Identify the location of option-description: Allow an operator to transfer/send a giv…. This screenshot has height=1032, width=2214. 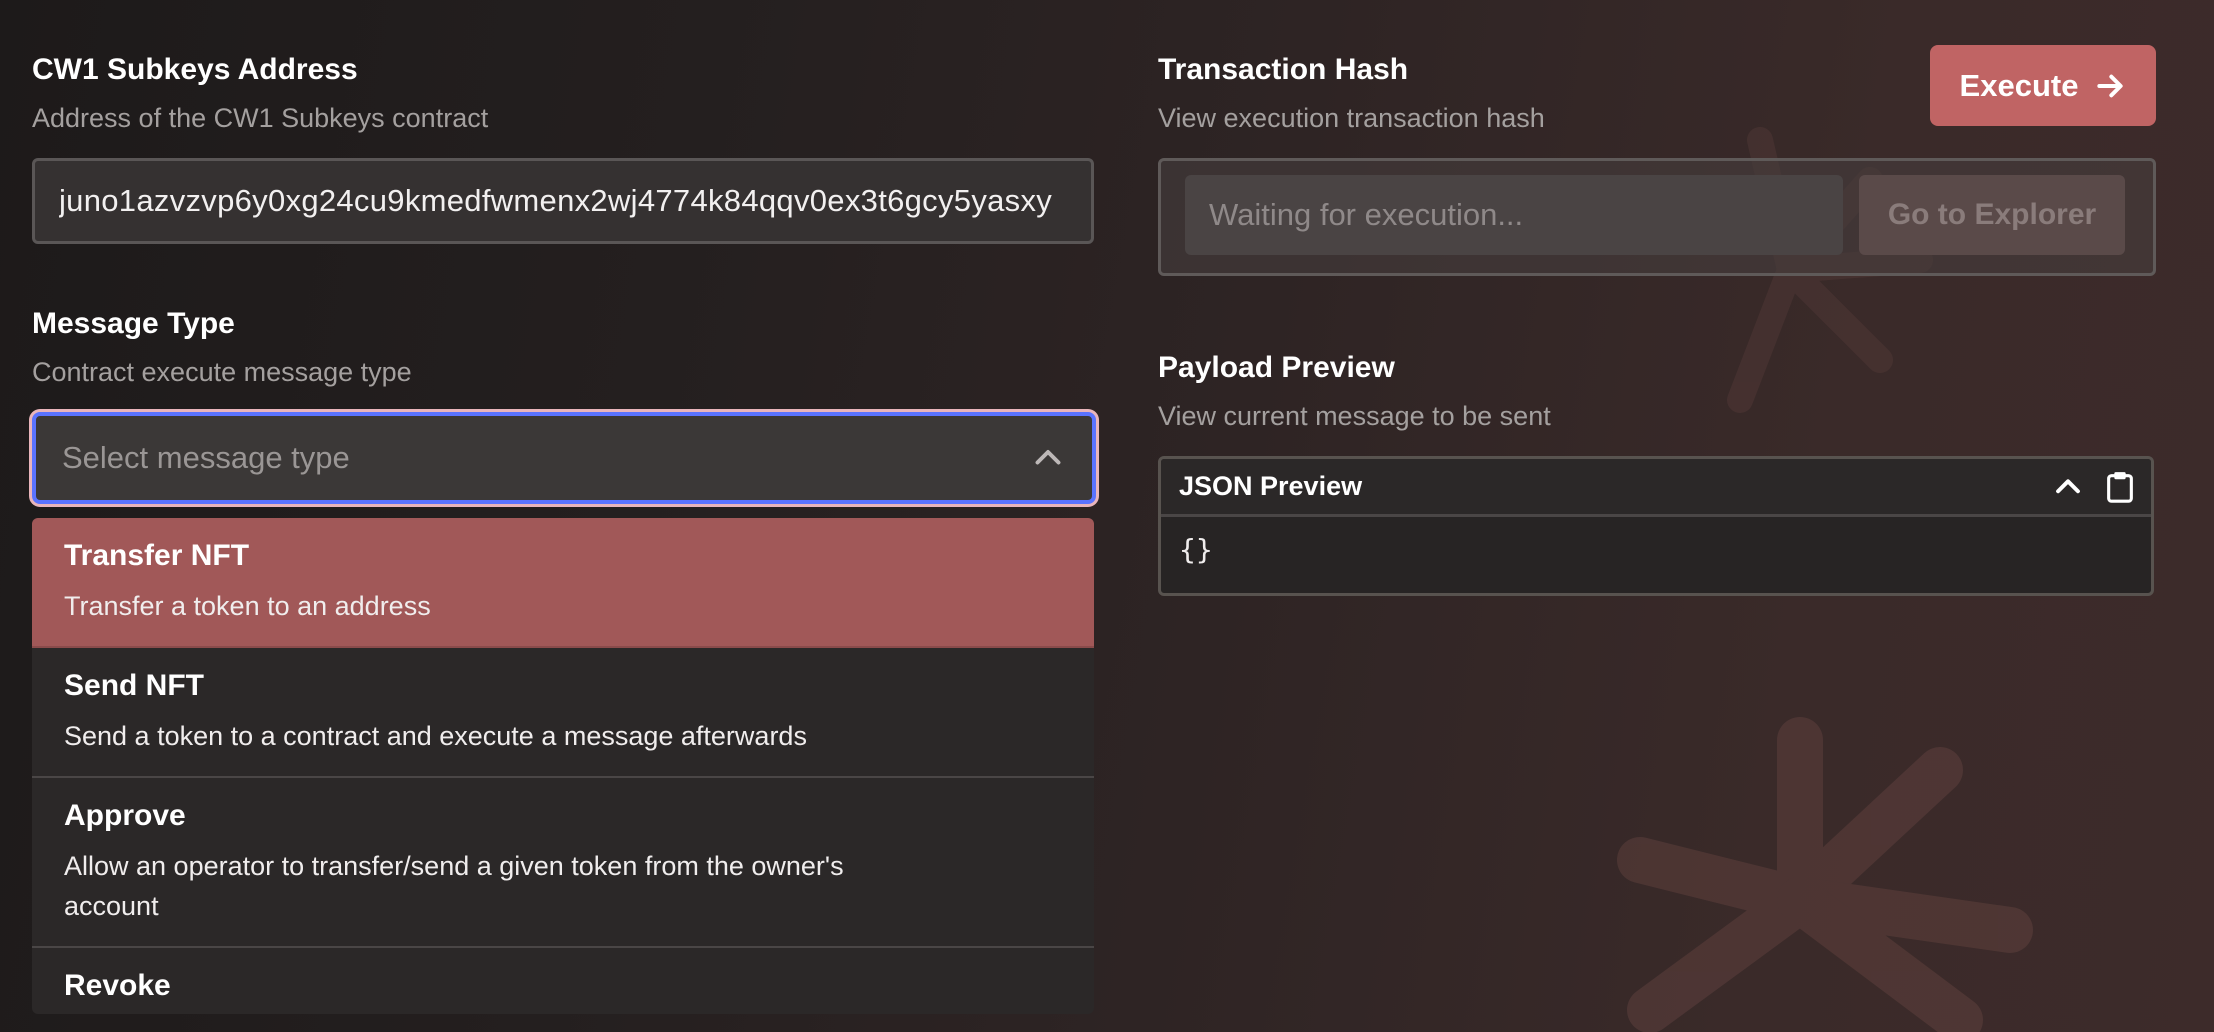
(454, 886).